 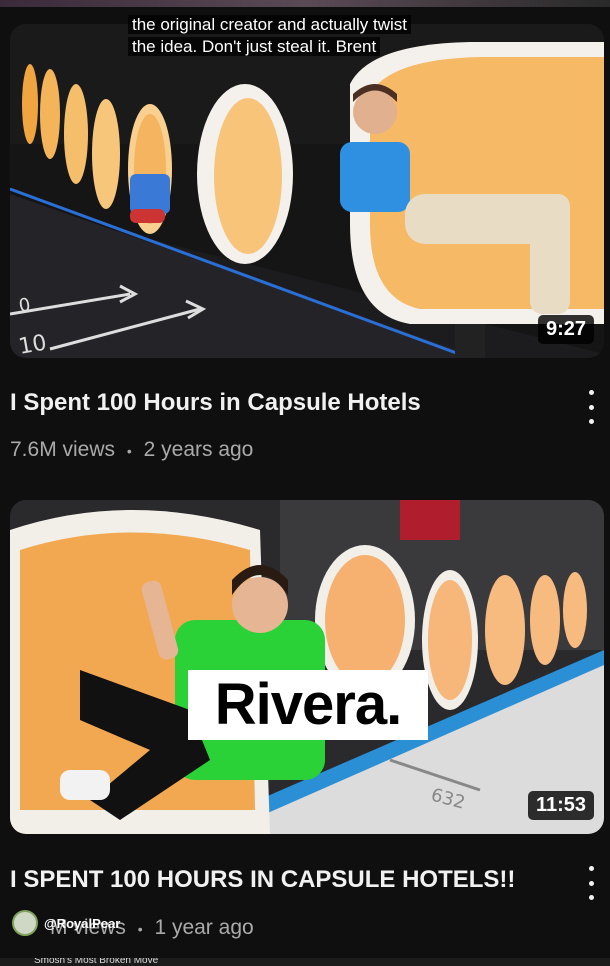 What do you see at coordinates (262, 880) in the screenshot?
I see `video-title: I SPENT 100 HOURS IN CAPSULE HOTELS!!` at bounding box center [262, 880].